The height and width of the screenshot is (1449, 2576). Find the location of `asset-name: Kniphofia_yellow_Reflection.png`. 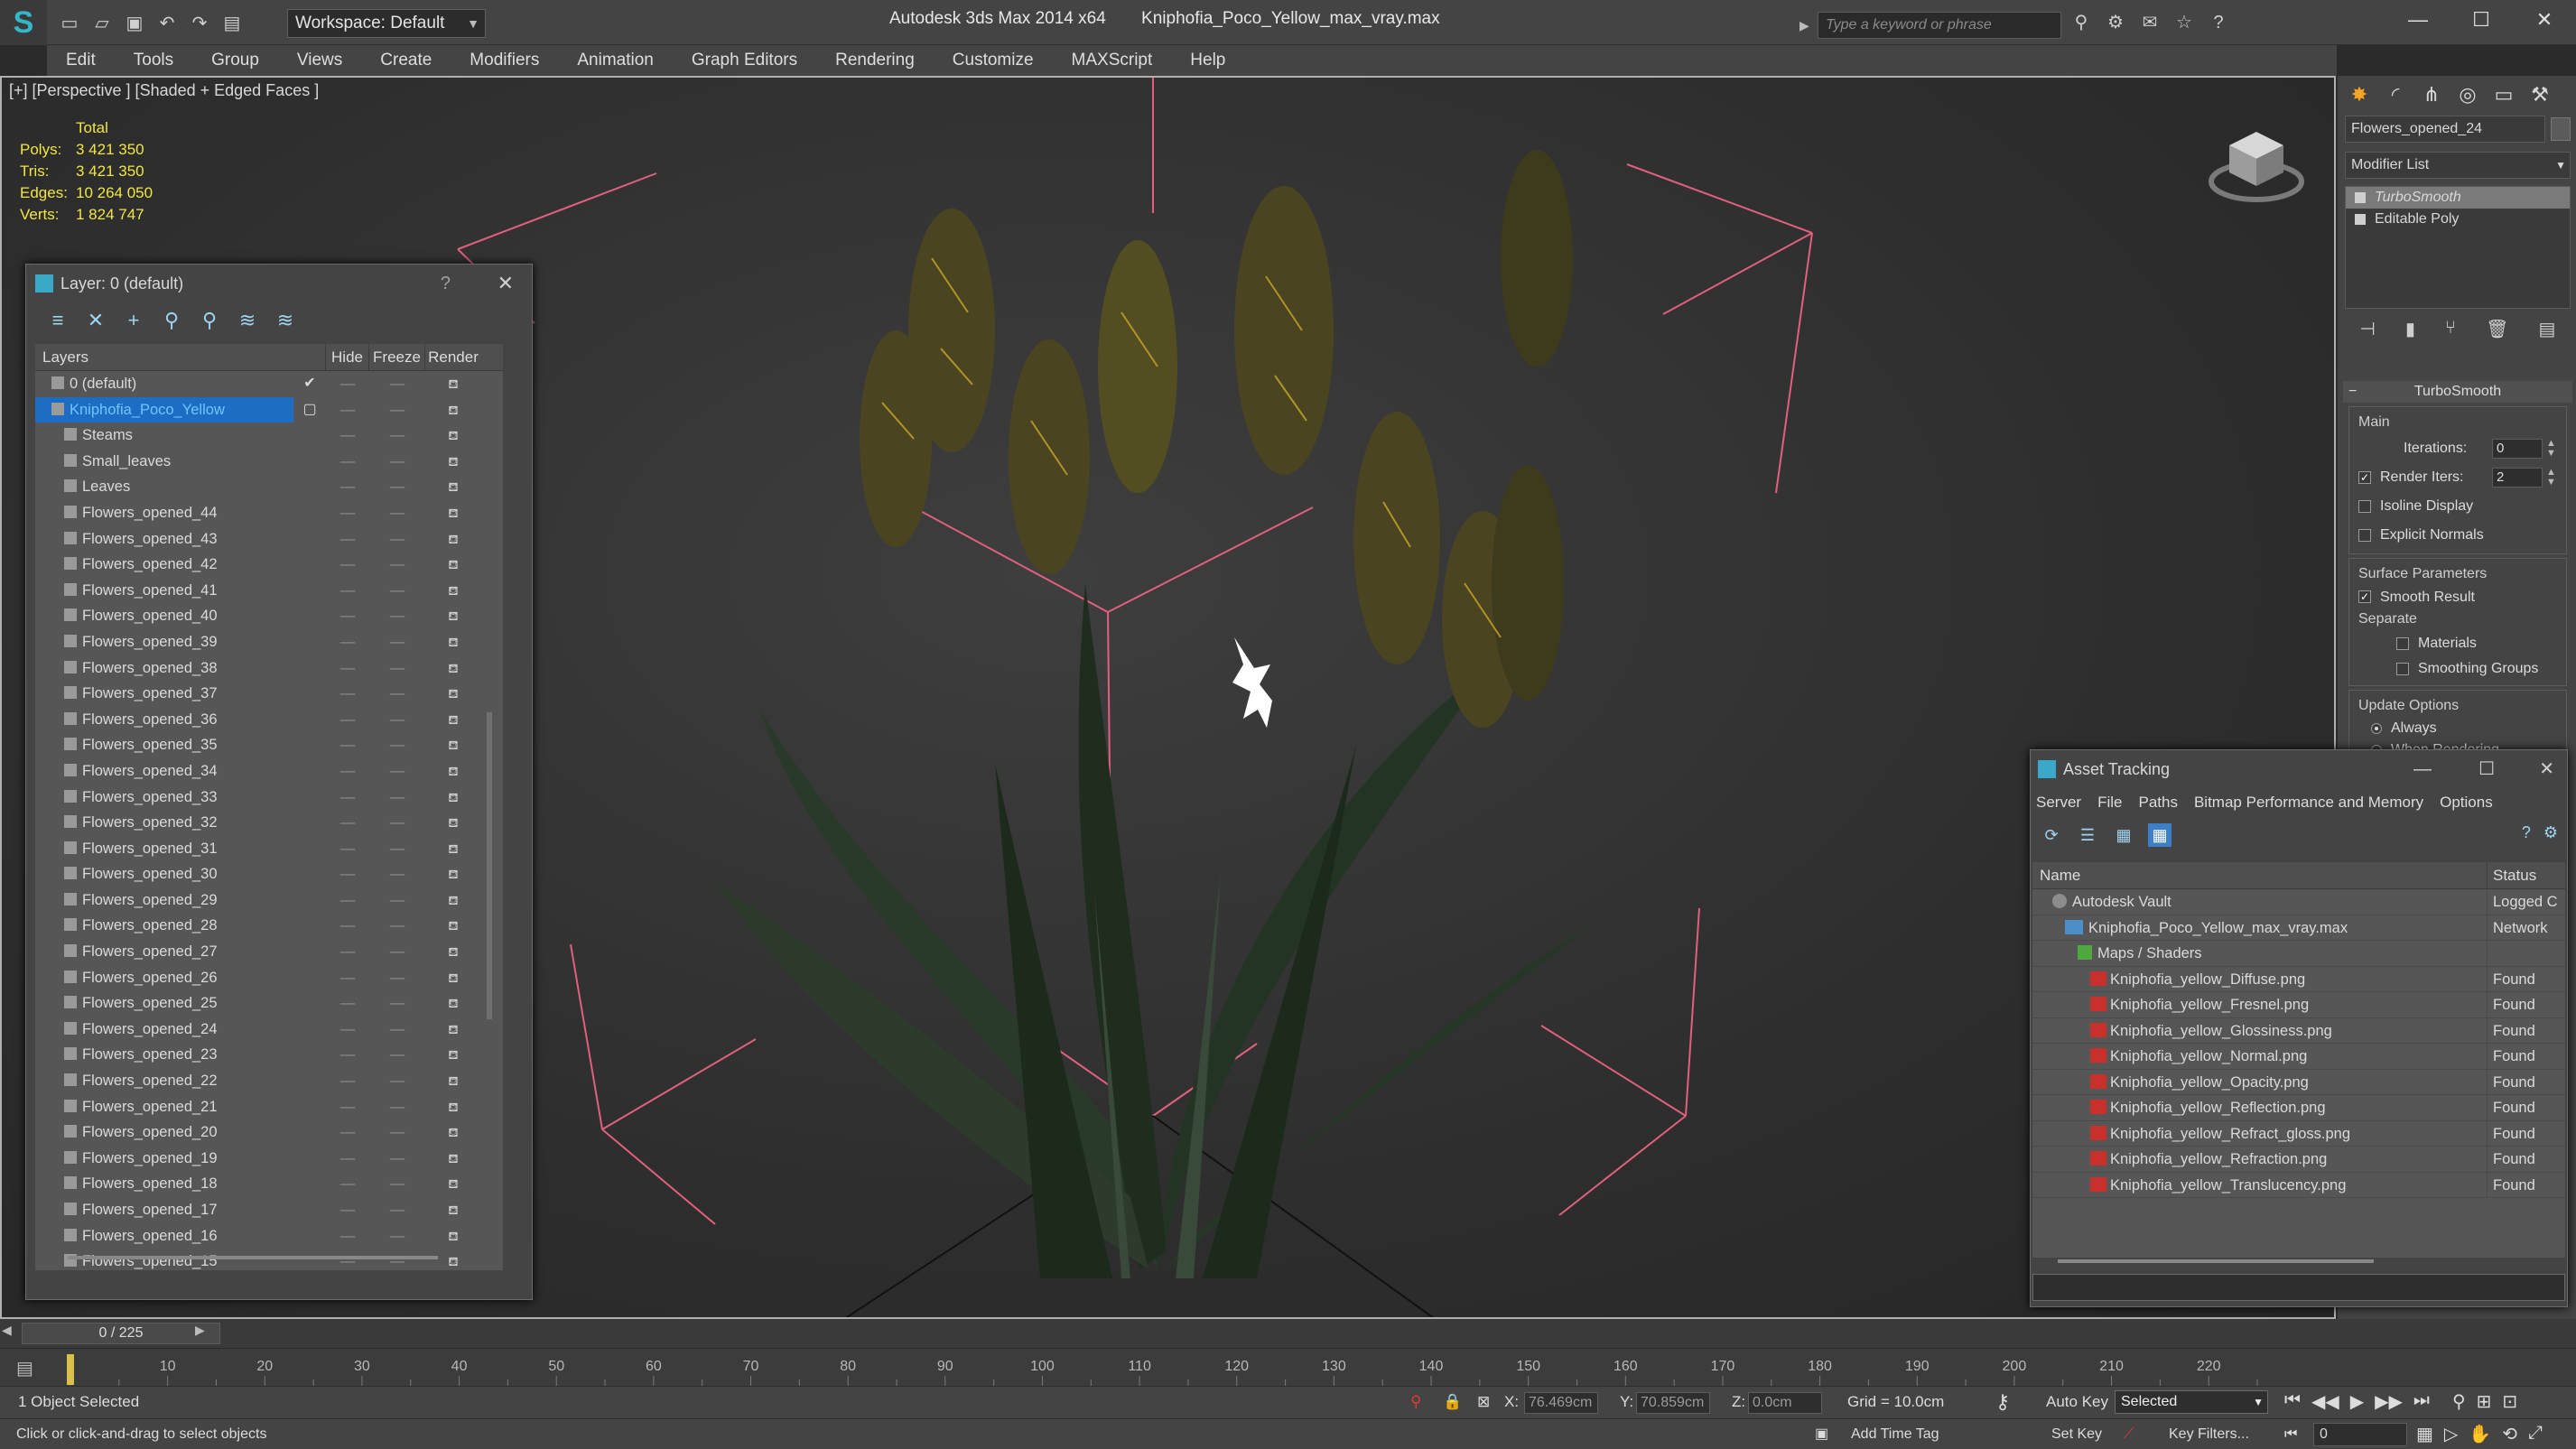

asset-name: Kniphofia_yellow_Reflection.png is located at coordinates (2260, 1107).